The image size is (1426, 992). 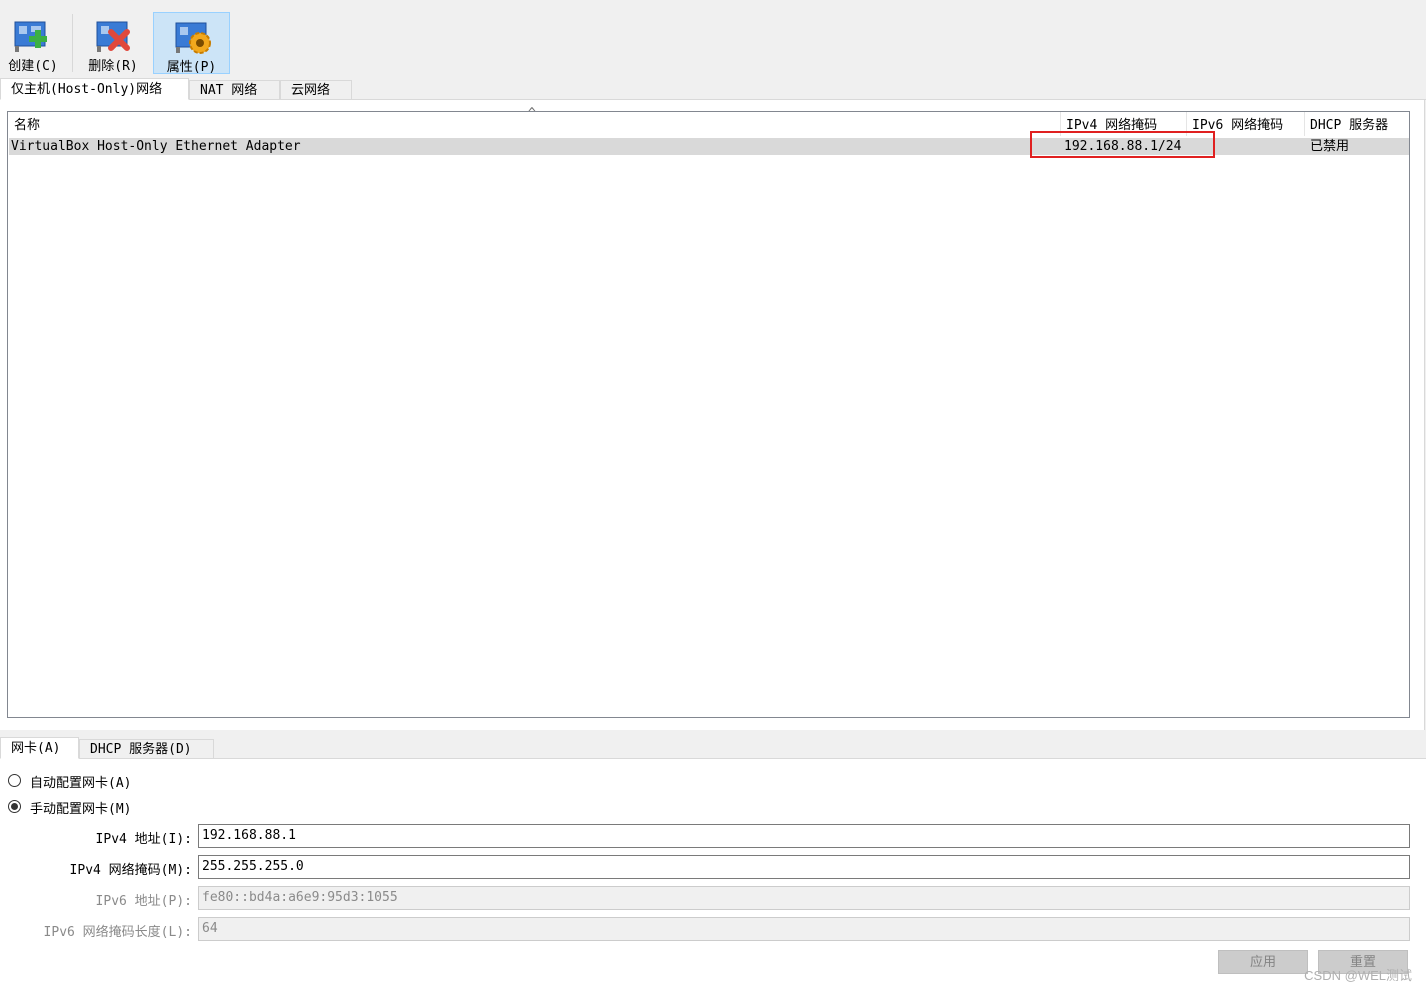 What do you see at coordinates (33, 66) in the screenshot?
I see `create-label: 创建(C)` at bounding box center [33, 66].